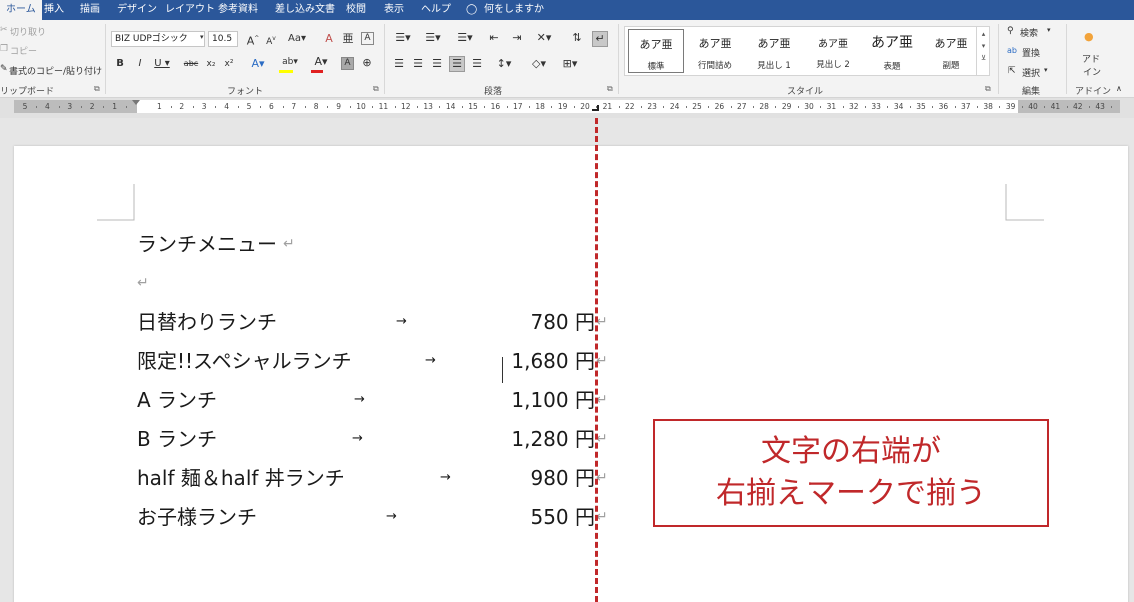 This screenshot has width=1134, height=602. Describe the element at coordinates (833, 51) in the screenshot. I see `style-heading-2: あア亜 見出し 2` at that location.